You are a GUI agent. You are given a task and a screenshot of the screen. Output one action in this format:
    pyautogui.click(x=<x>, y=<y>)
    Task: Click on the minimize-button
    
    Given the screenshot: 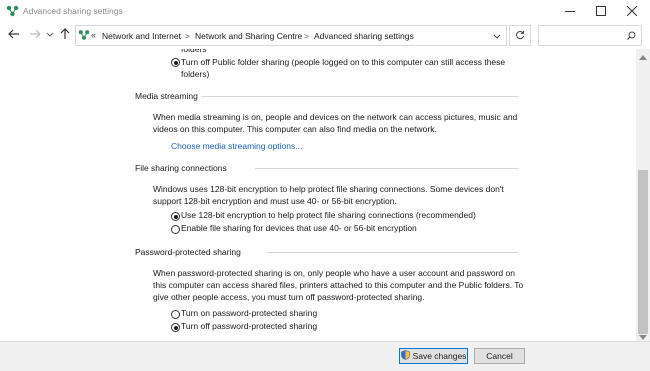 What is the action you would take?
    pyautogui.click(x=570, y=11)
    